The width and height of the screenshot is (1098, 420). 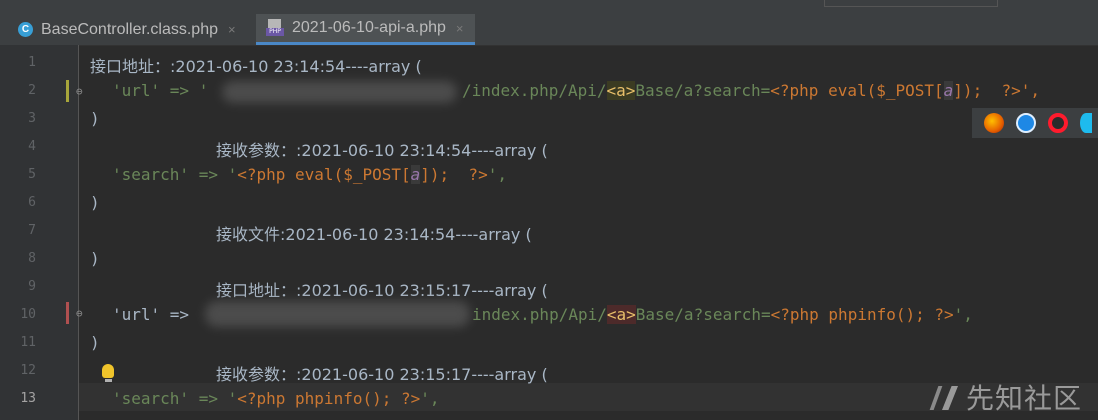 I want to click on lightbulb-icon, so click(x=108, y=371).